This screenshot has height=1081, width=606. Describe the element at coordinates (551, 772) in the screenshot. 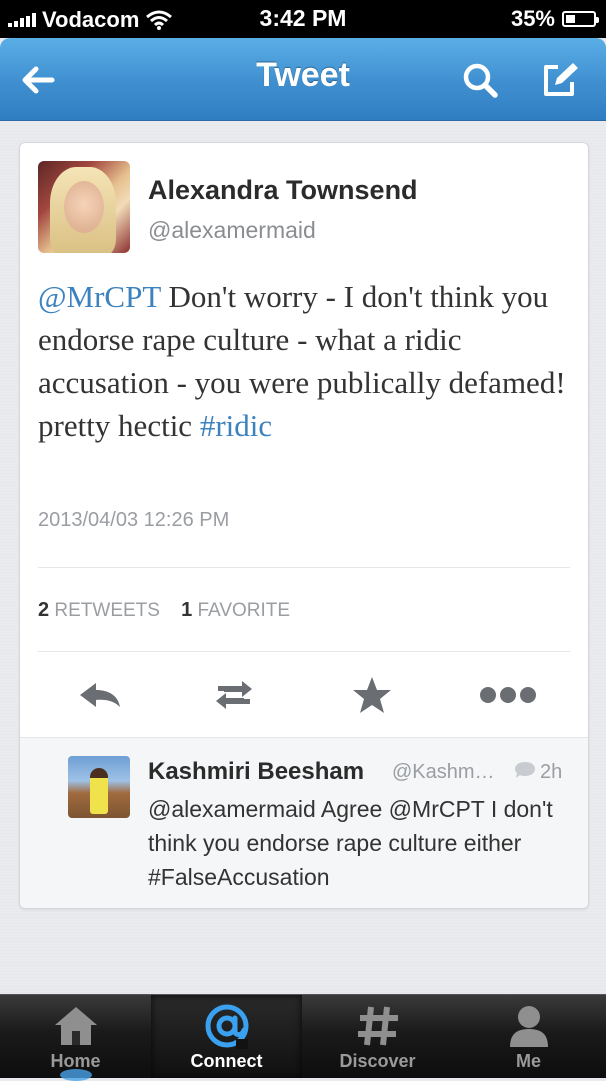

I see `reply-time: 2h` at that location.